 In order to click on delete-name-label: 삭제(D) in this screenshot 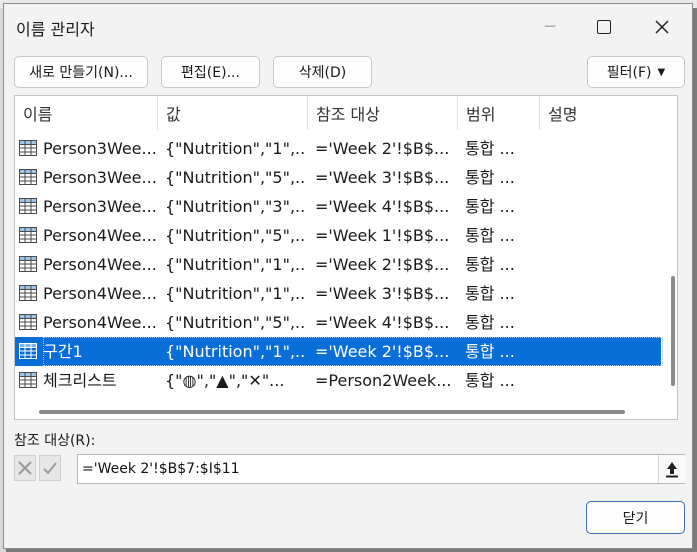, I will do `click(322, 73)`.